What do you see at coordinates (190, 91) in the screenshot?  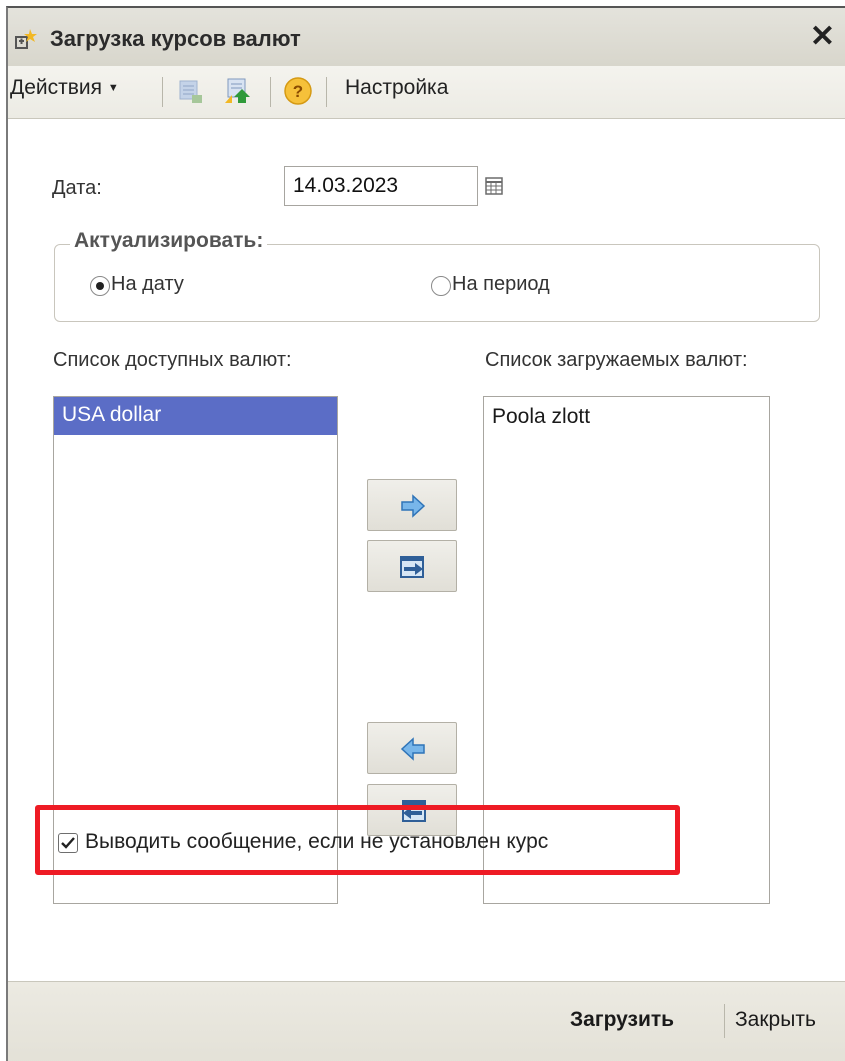 I see `list-icon` at bounding box center [190, 91].